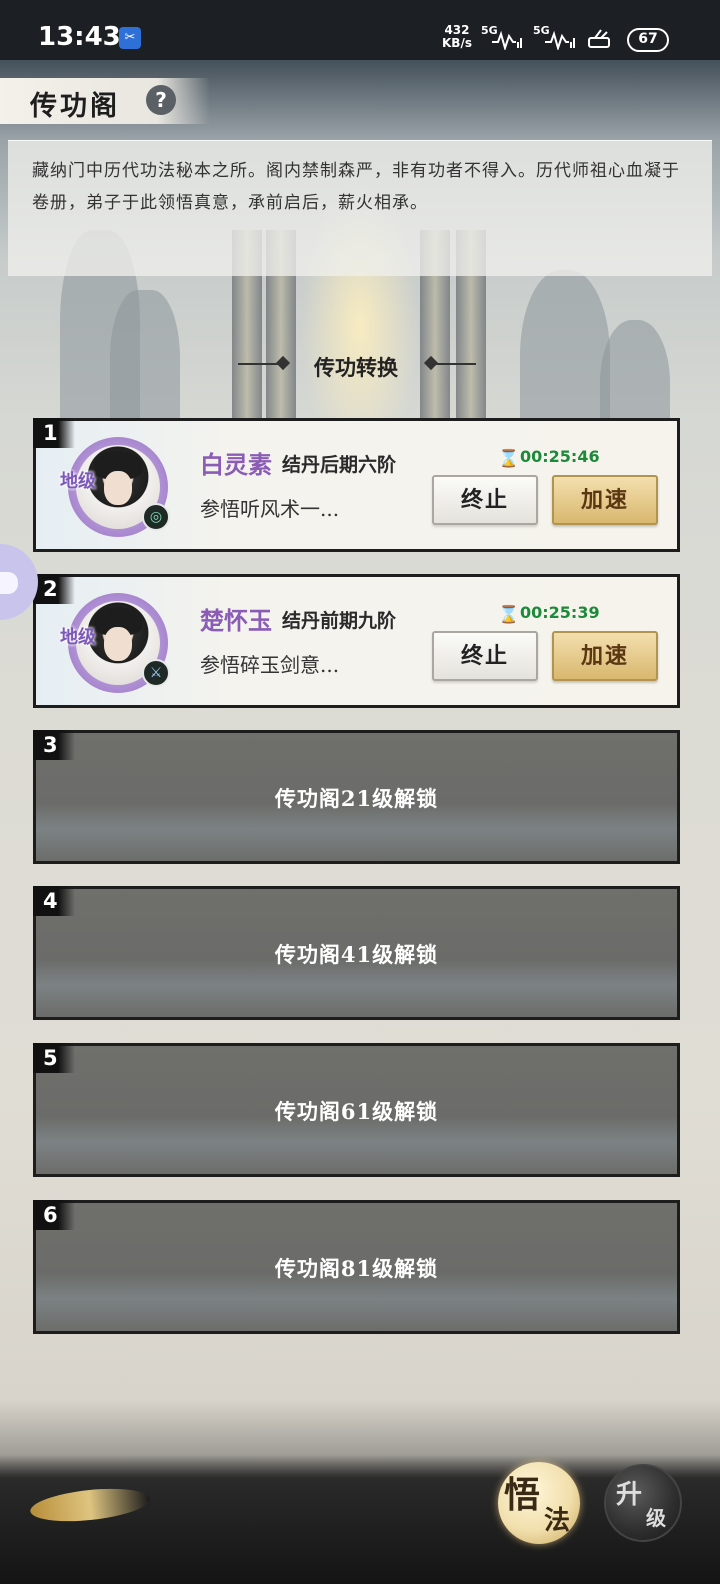 Image resolution: width=720 pixels, height=1584 pixels. Describe the element at coordinates (130, 38) in the screenshot. I see `notification-app-icon: ✂` at that location.